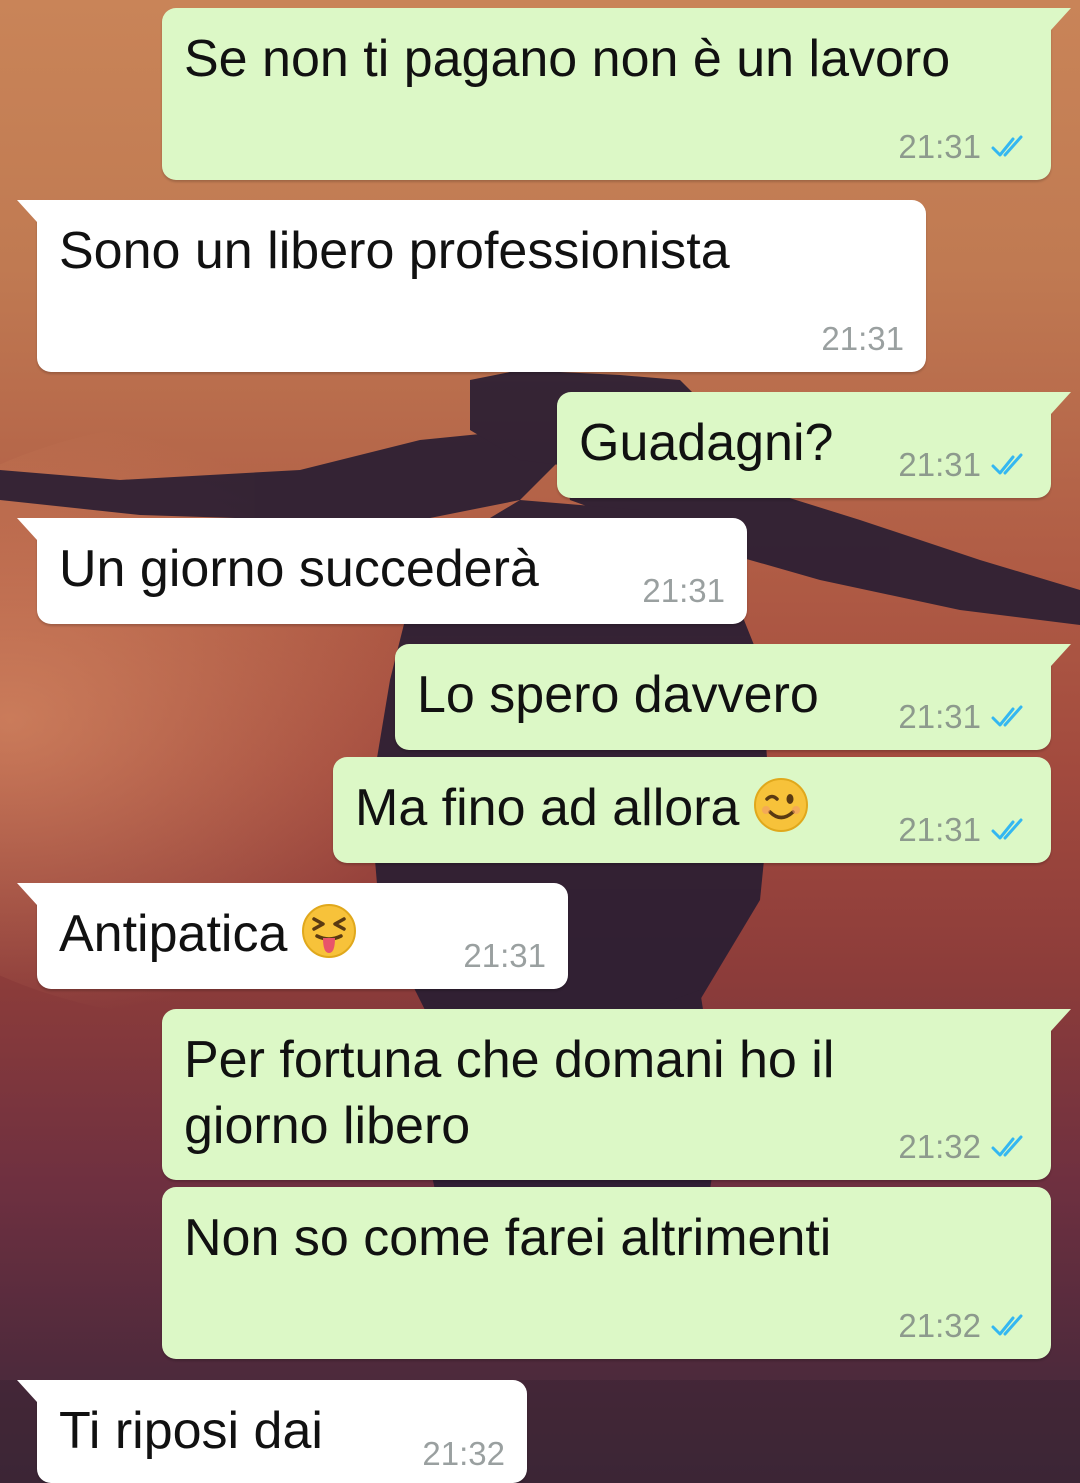 Image resolution: width=1080 pixels, height=1483 pixels. Describe the element at coordinates (547, 808) in the screenshot. I see `message-text: Ma fino ad allora` at that location.